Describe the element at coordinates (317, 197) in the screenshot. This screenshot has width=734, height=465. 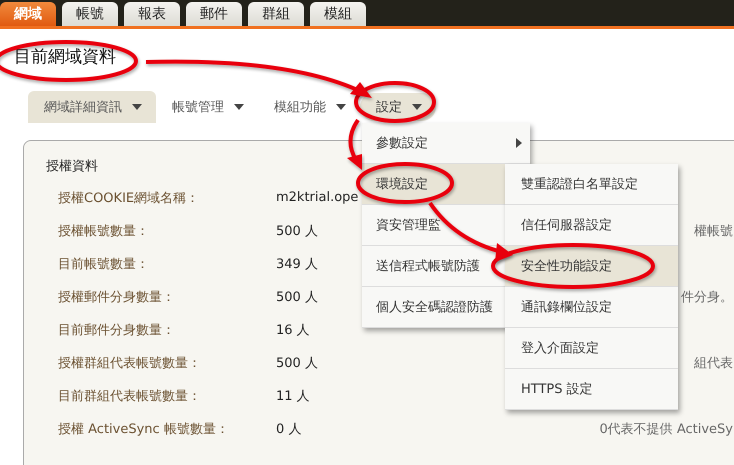
I see `field-value: m2ktrial.ope` at that location.